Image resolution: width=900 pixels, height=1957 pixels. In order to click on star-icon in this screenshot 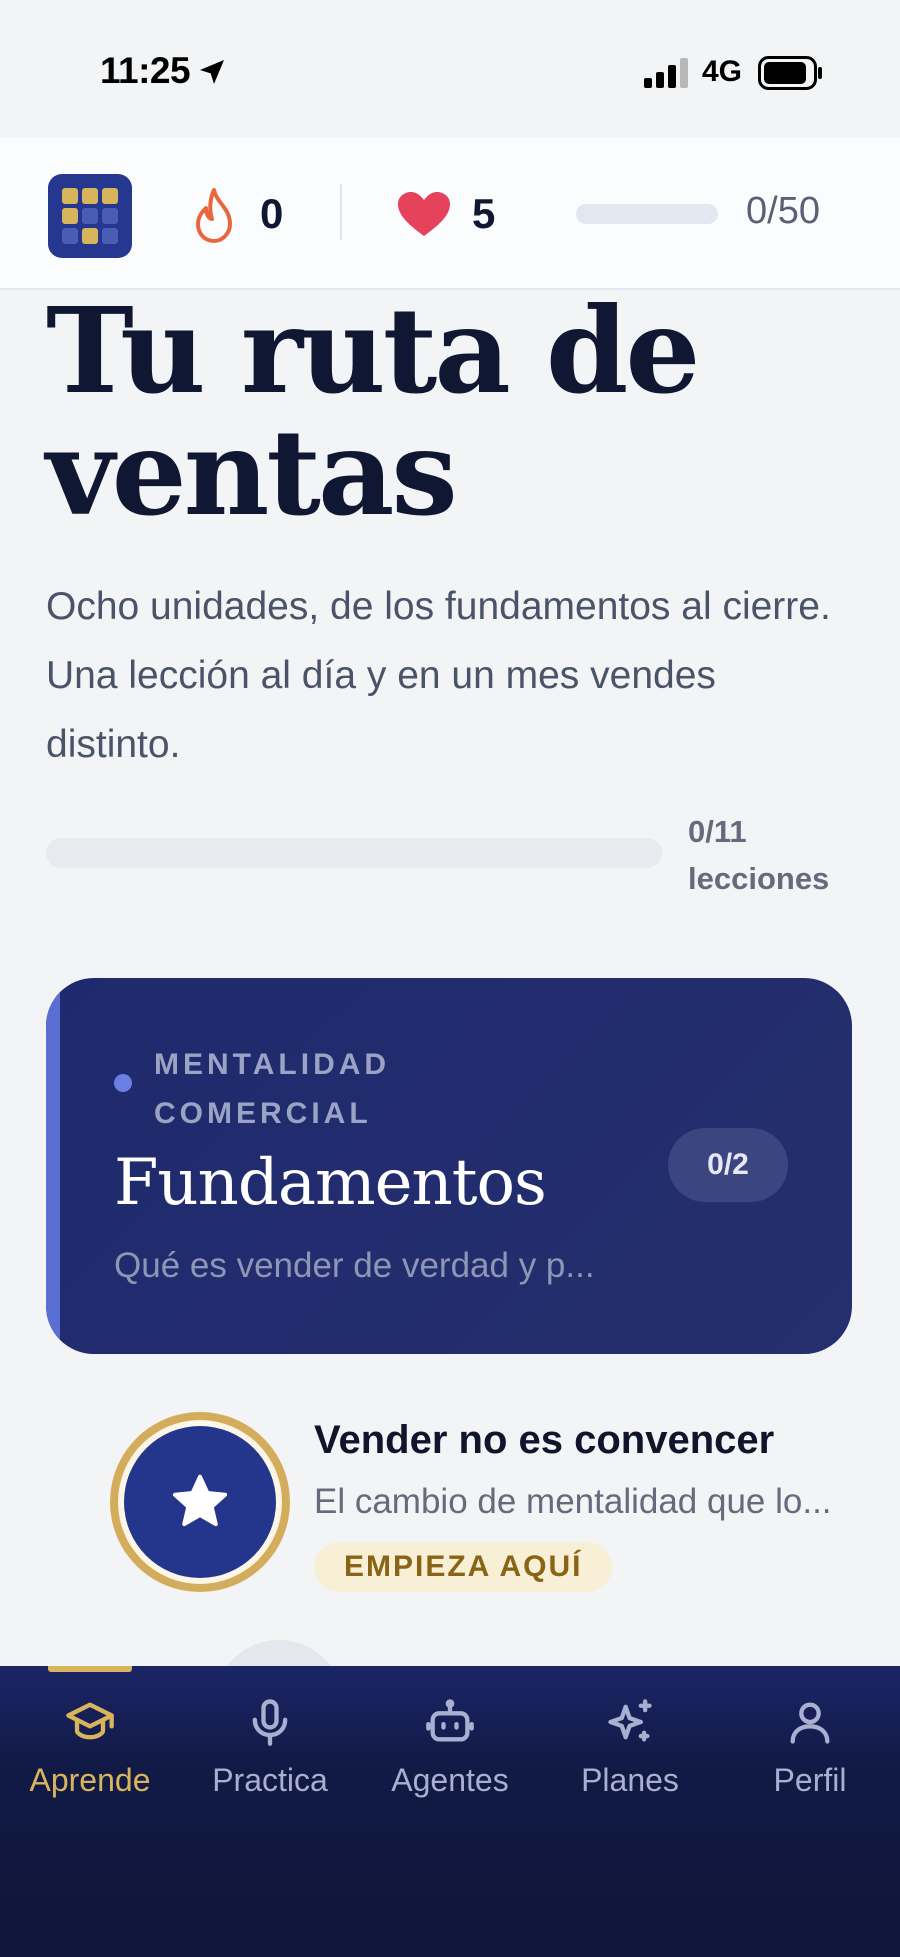, I will do `click(200, 1500)`.